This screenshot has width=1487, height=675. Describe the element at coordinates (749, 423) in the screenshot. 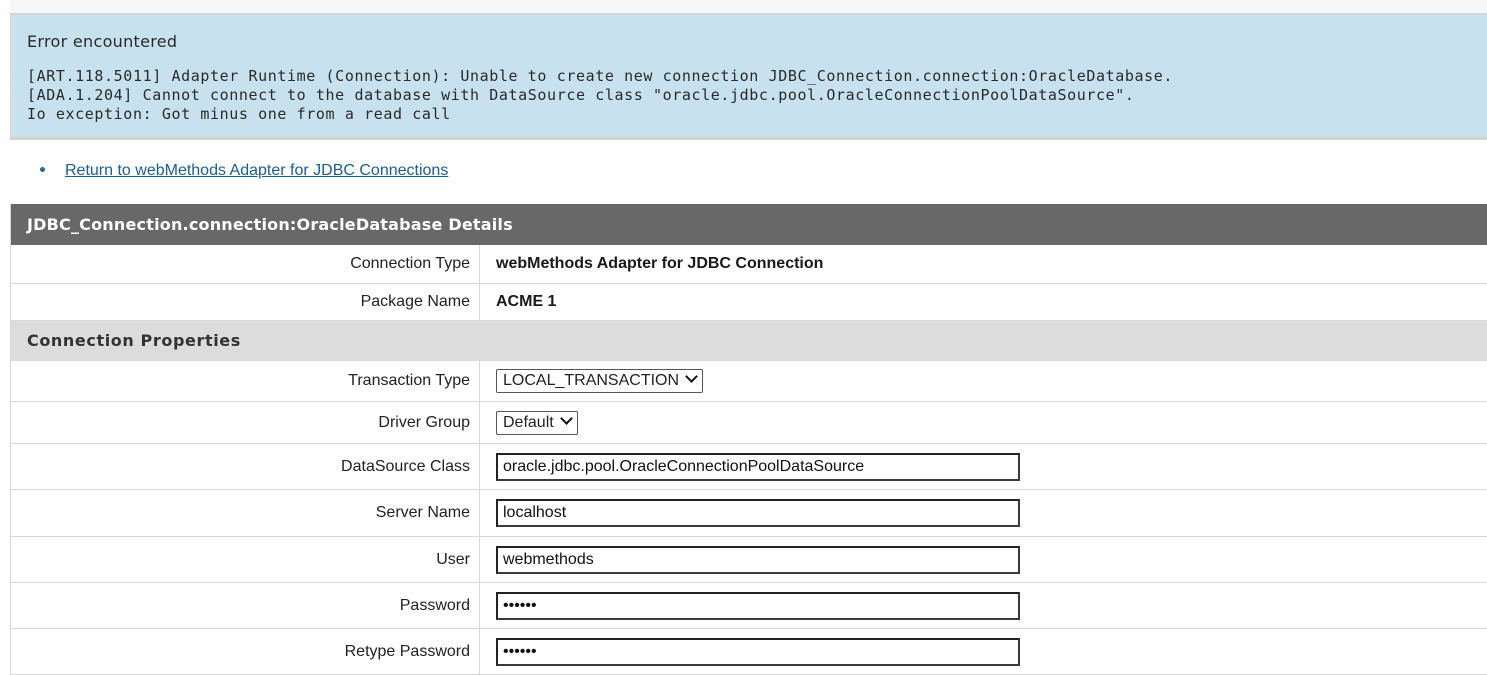

I see `driver-group-row: Driver Group Default` at that location.